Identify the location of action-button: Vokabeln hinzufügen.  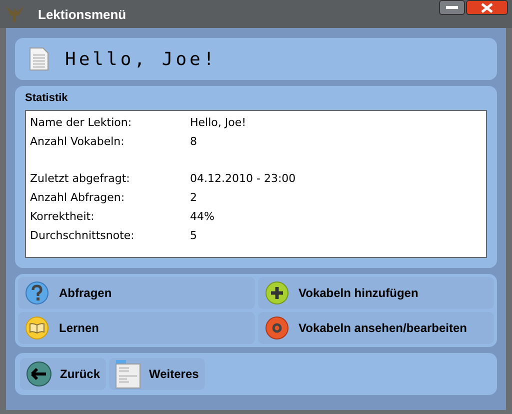
(376, 293).